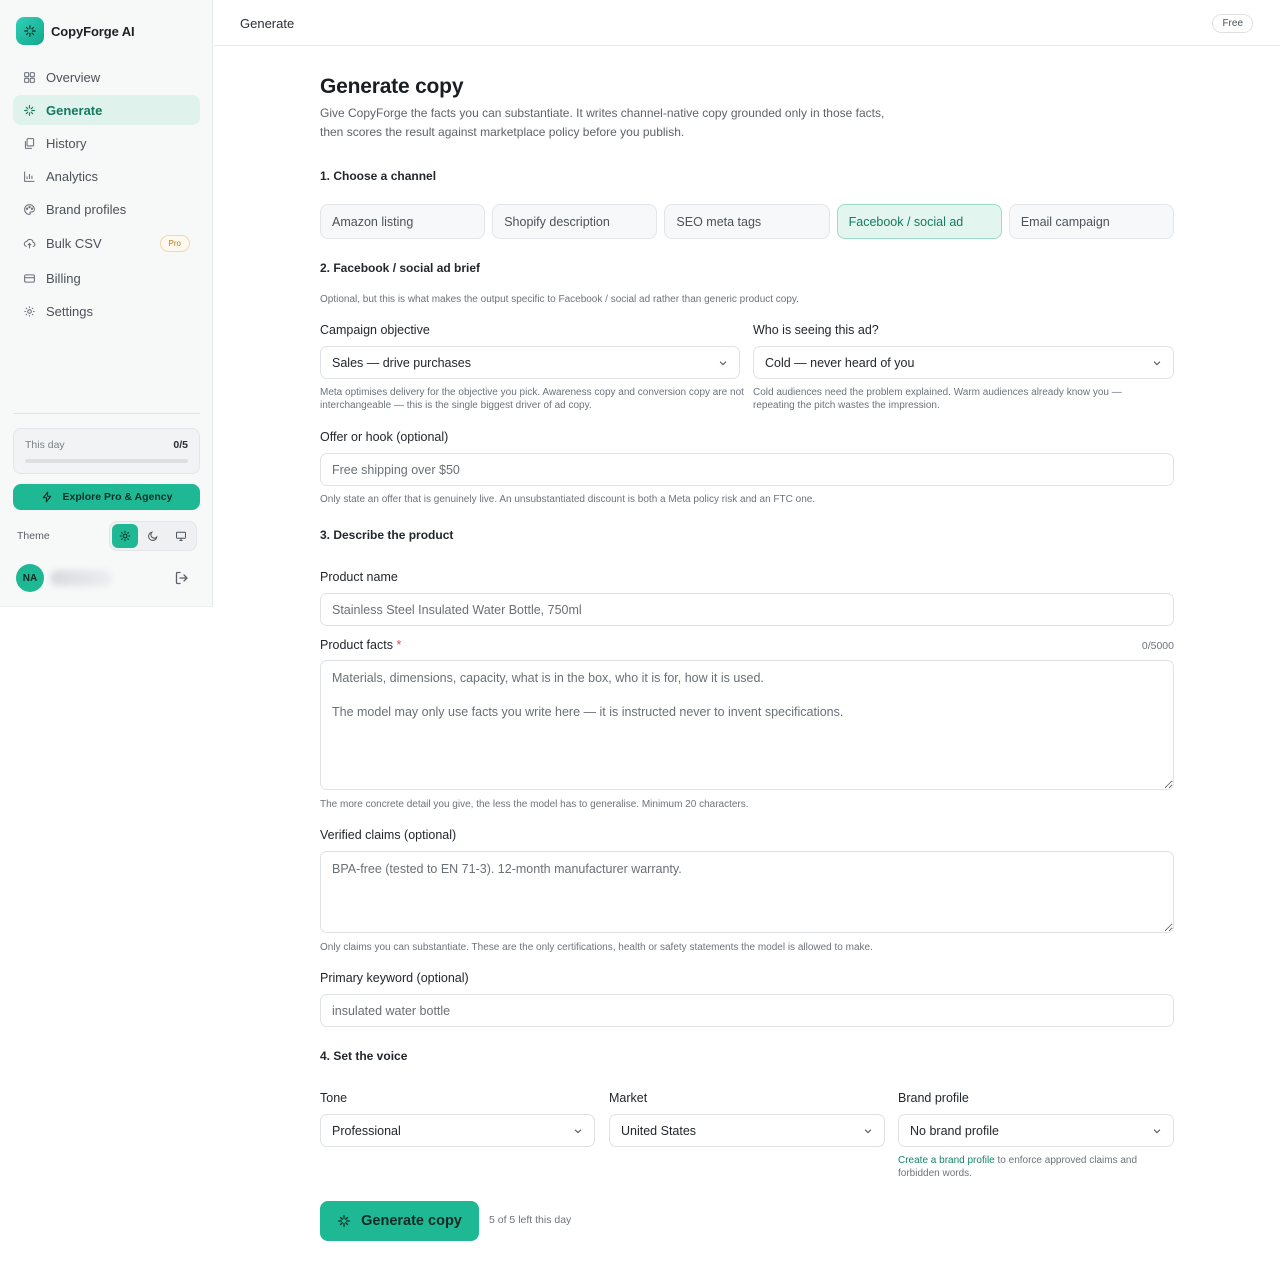  What do you see at coordinates (29, 209) in the screenshot?
I see `palette-icon` at bounding box center [29, 209].